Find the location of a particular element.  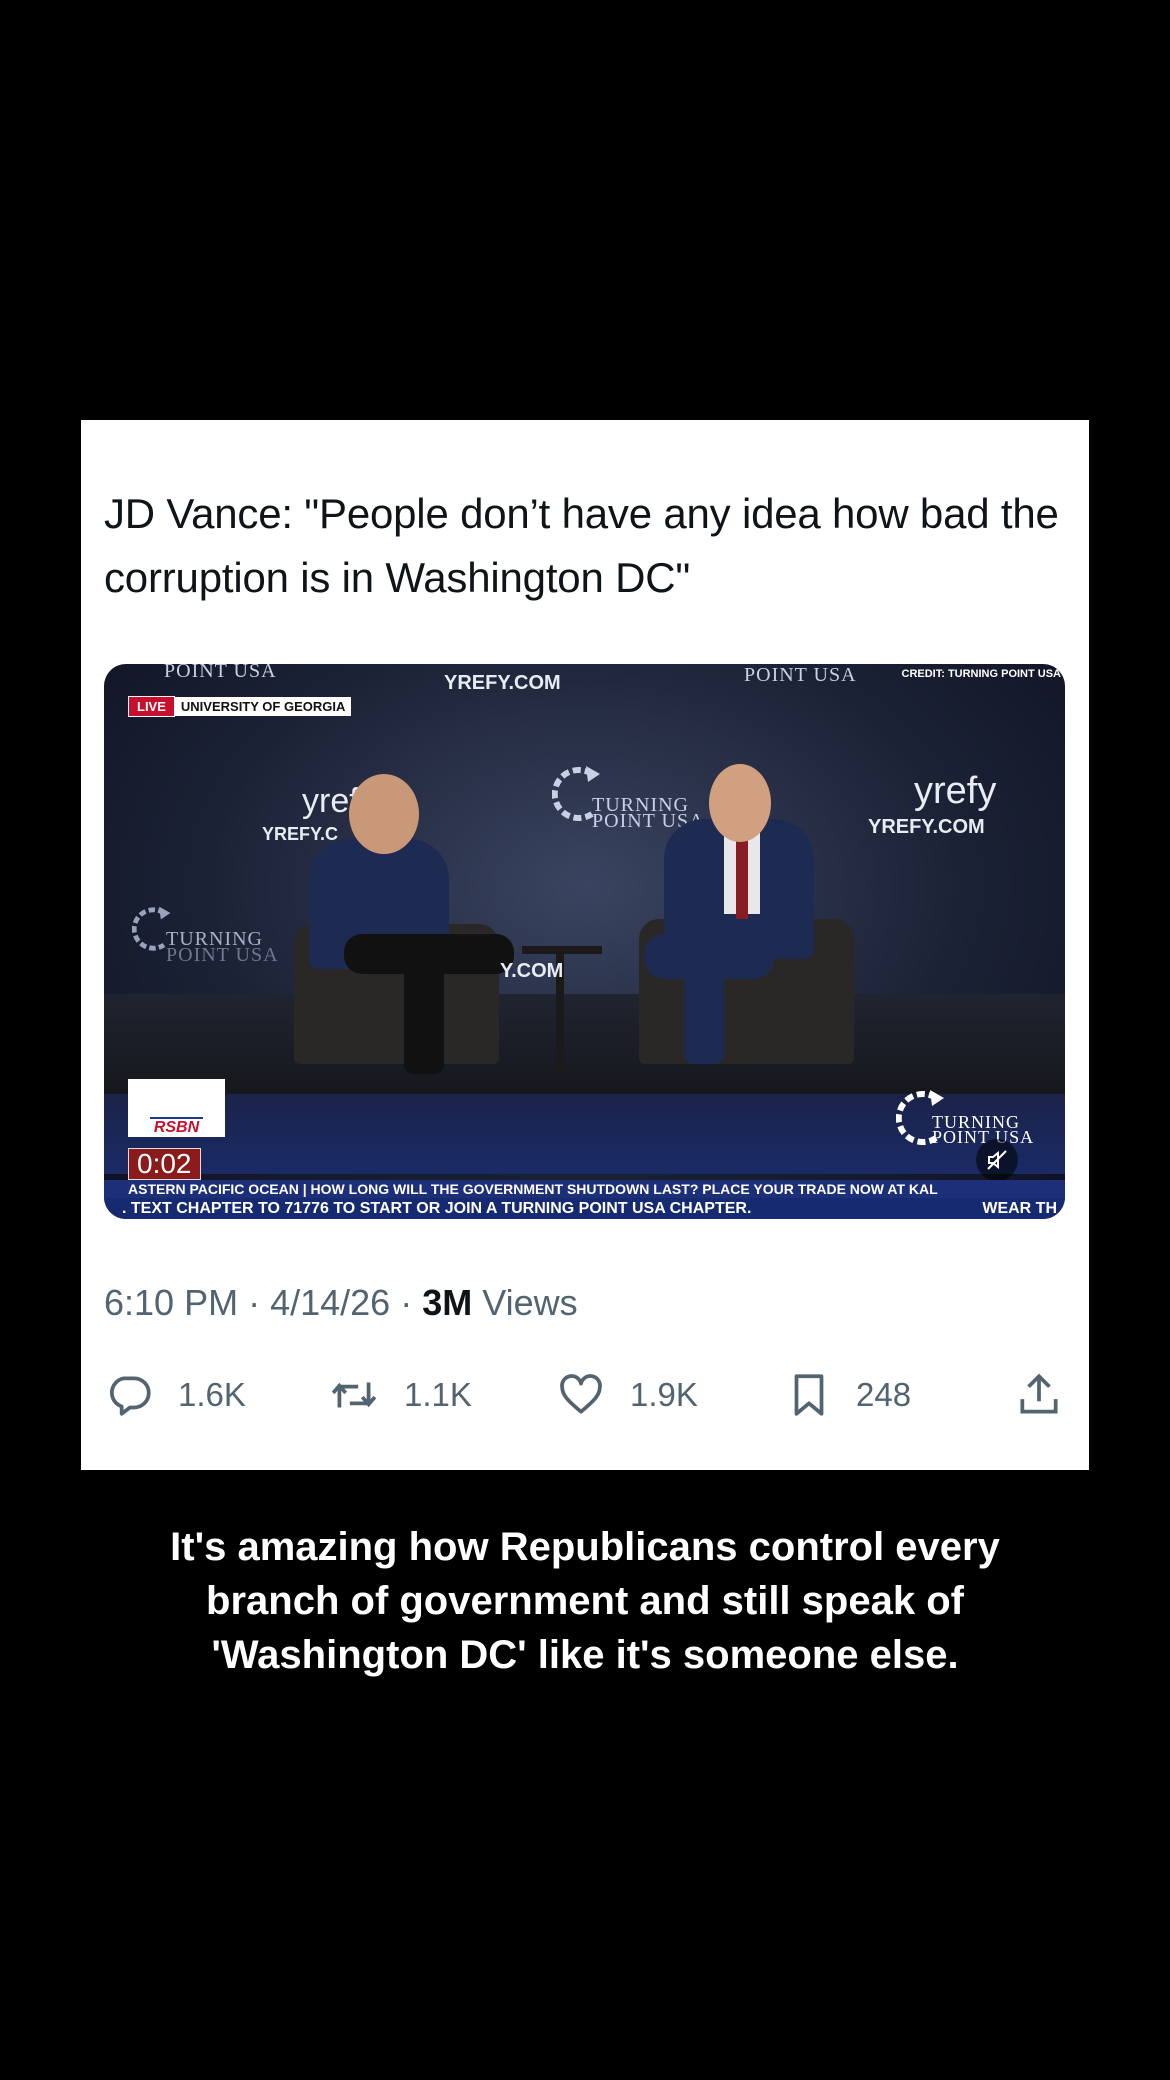

share-button is located at coordinates (1039, 1395).